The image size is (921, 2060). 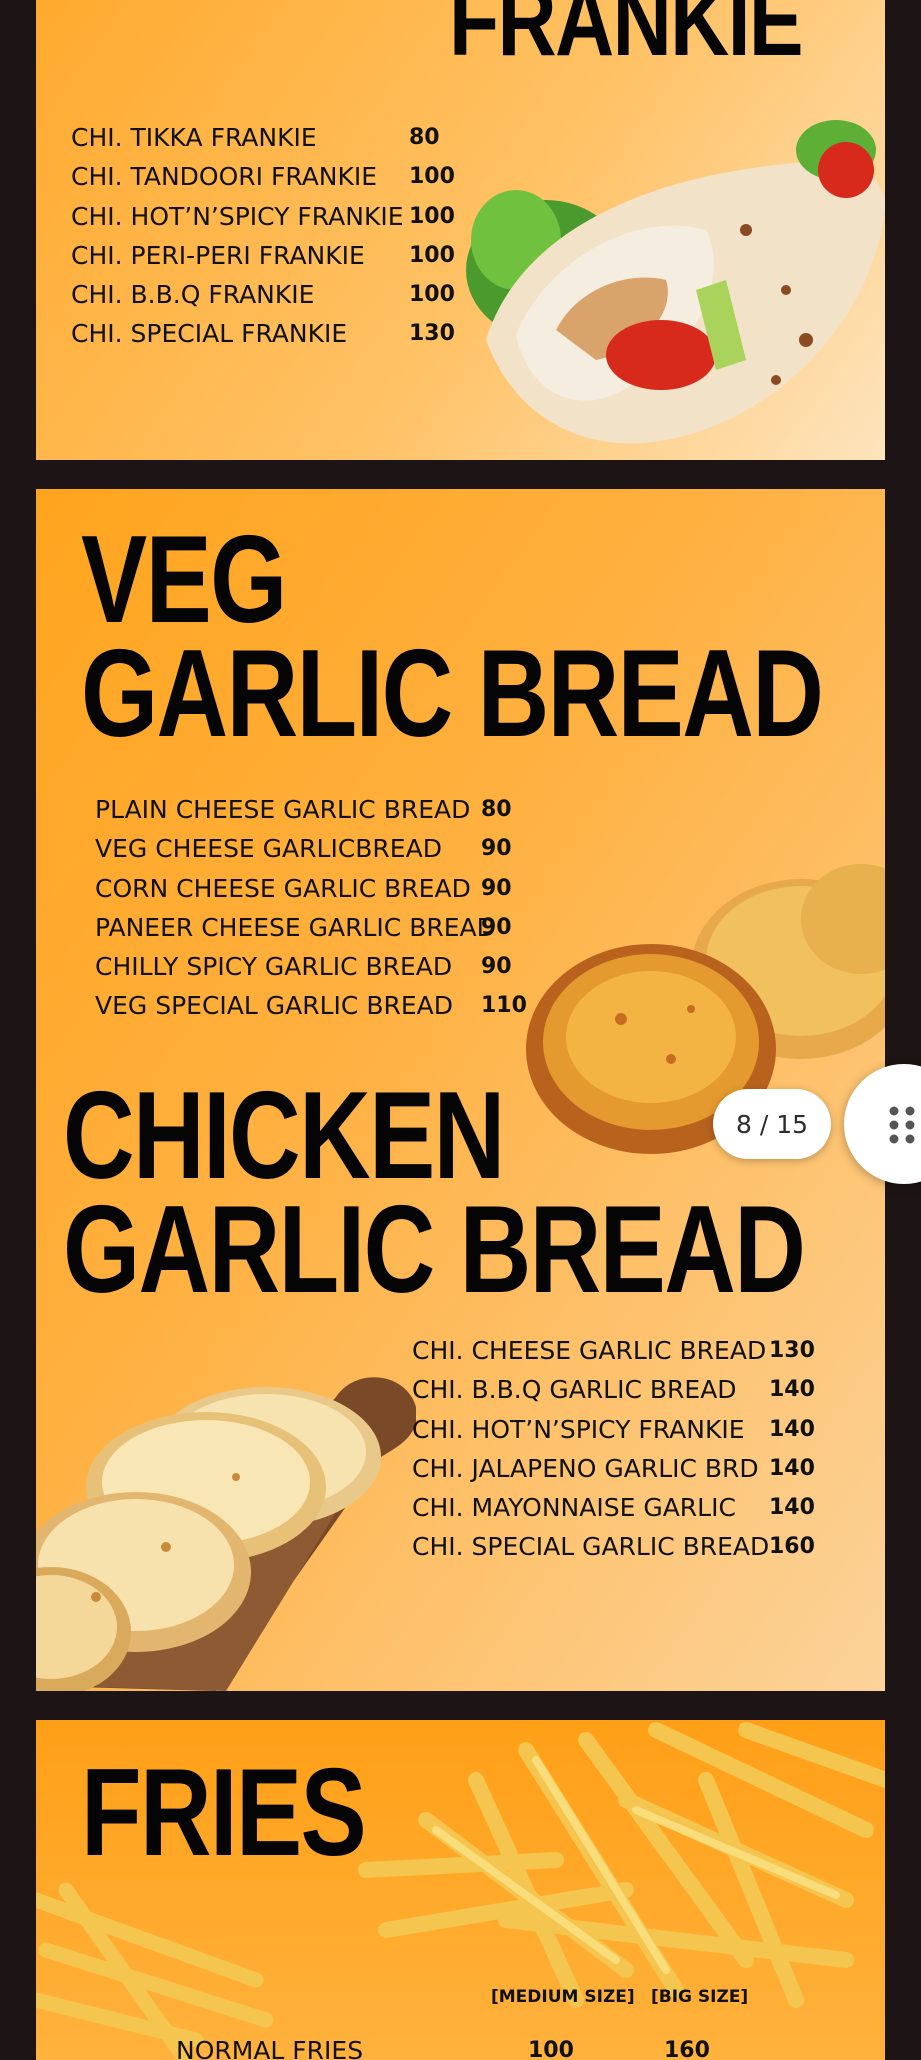 What do you see at coordinates (283, 809) in the screenshot?
I see `menu-item-name: PLAIN CHEESE GARLIC BREAD` at bounding box center [283, 809].